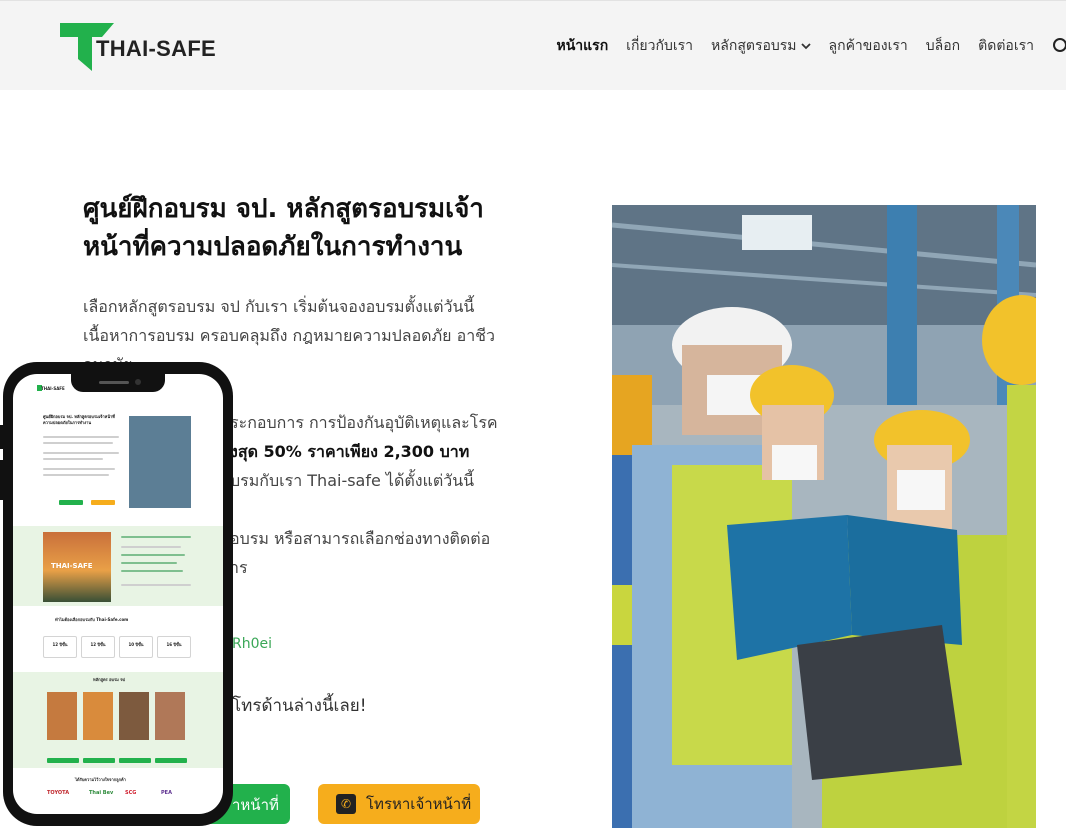 The image size is (1066, 828). Describe the element at coordinates (360, 553) in the screenshot. I see `hero-paragraph-contact: อบรม หรือสามารถเลือกช่องทางติดต่อ าร` at that location.